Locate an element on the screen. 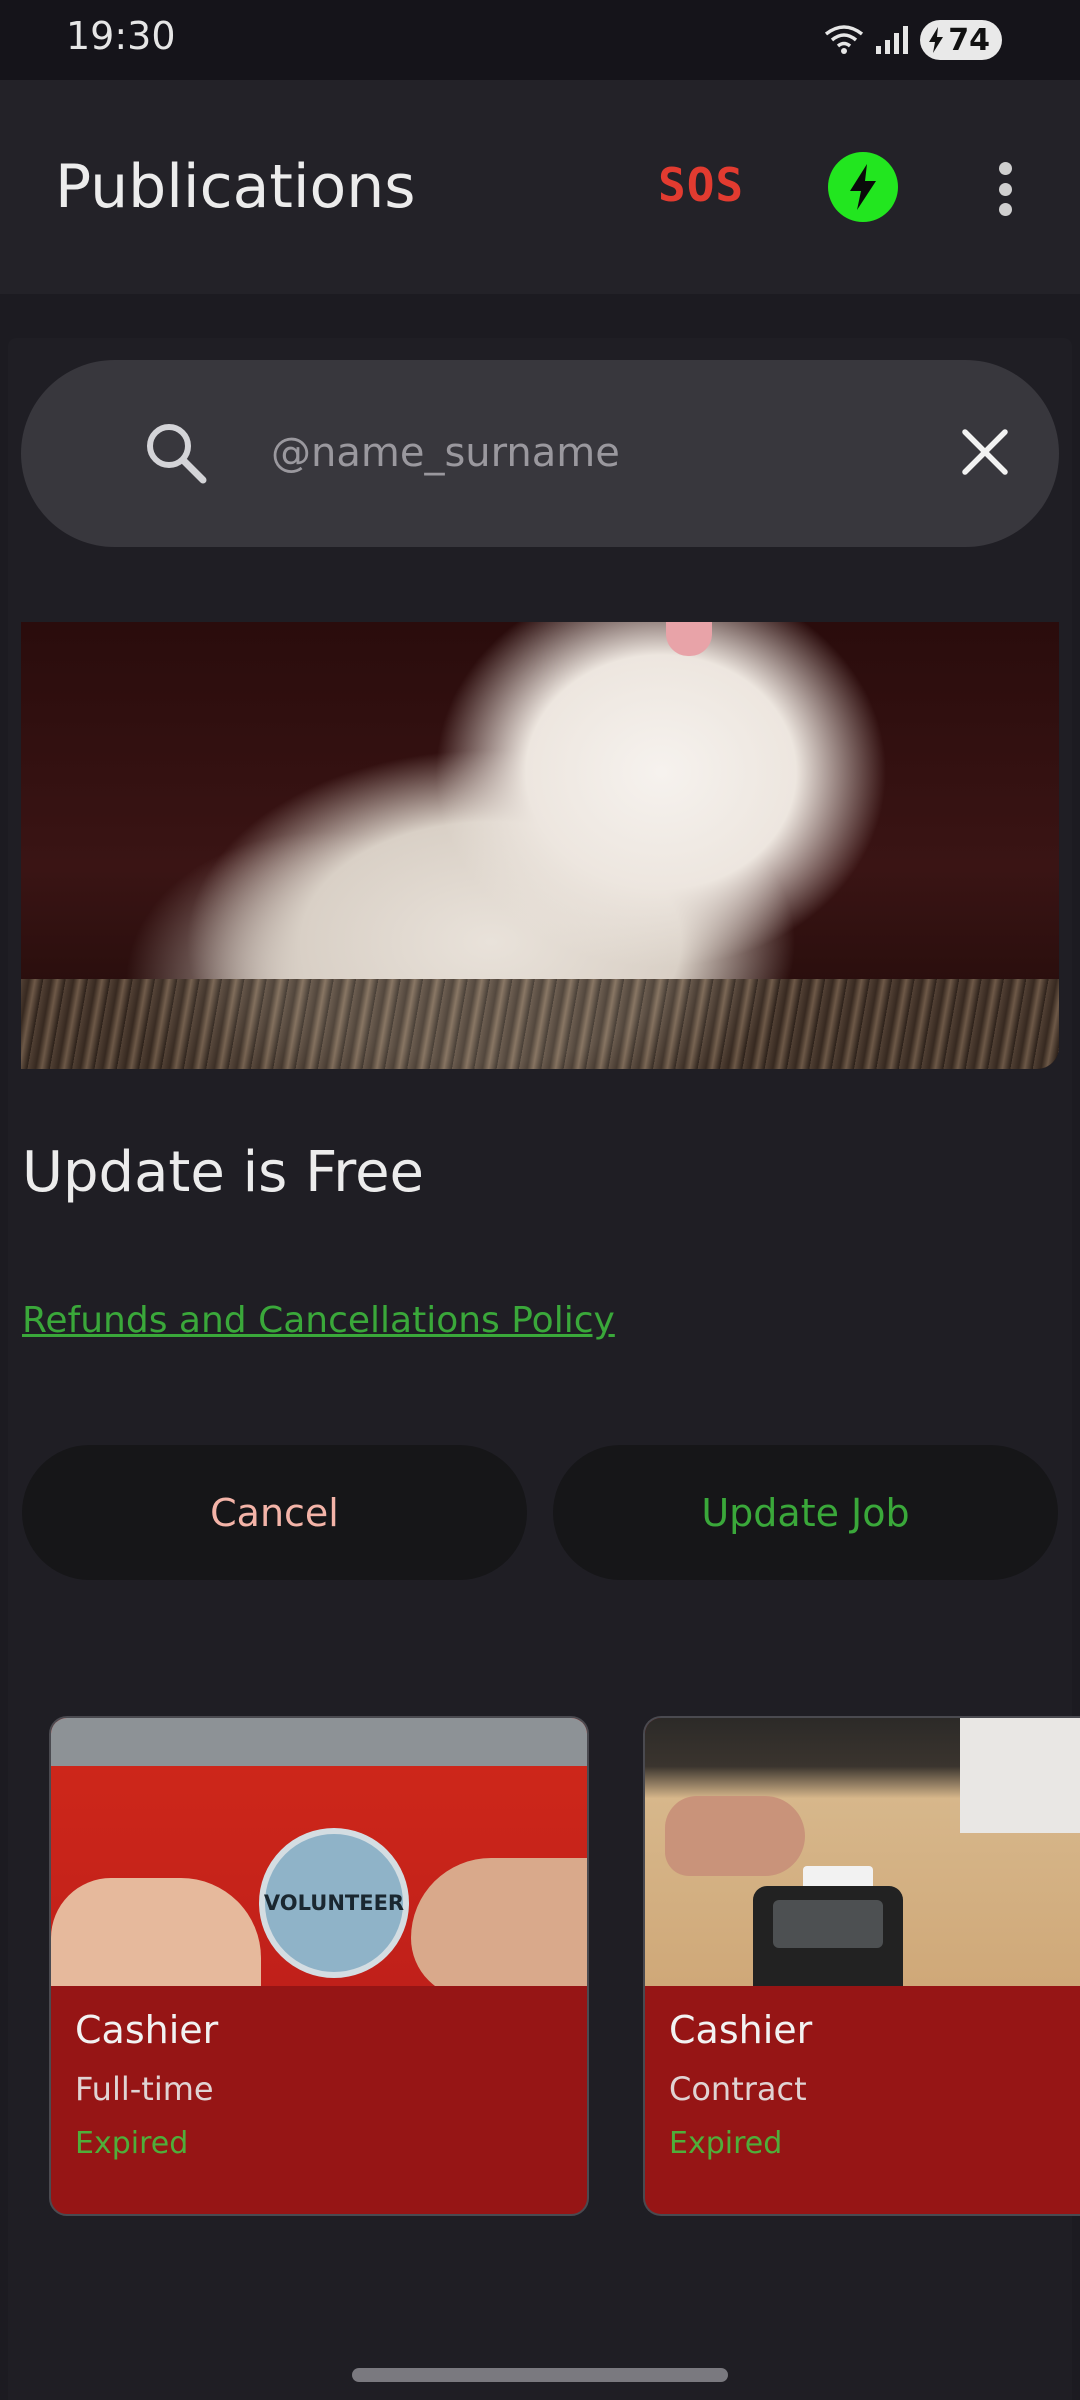 This screenshot has width=1080, height=2400. volunteer-badge: VOLUNTEER is located at coordinates (334, 1903).